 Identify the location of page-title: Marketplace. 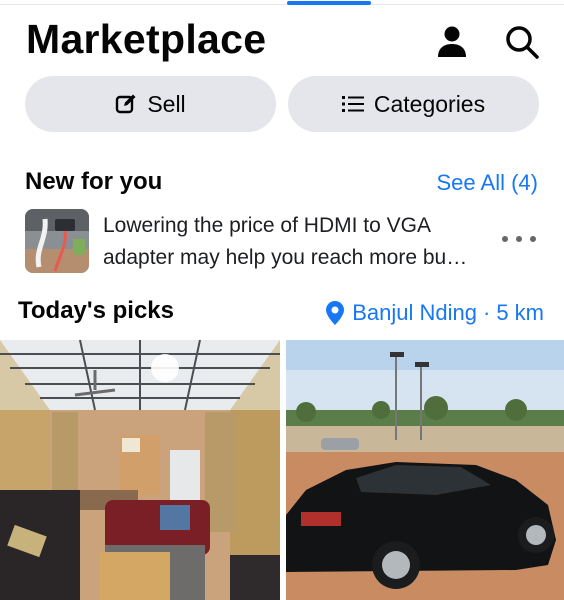
(146, 39).